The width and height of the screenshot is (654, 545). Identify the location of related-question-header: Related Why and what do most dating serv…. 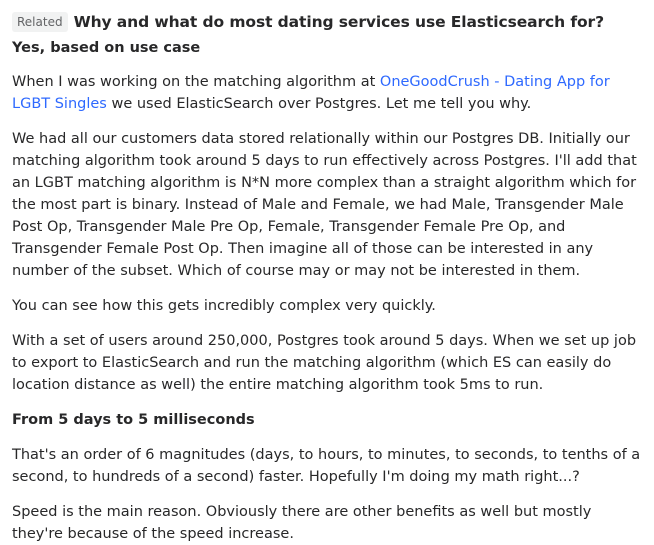
(333, 22).